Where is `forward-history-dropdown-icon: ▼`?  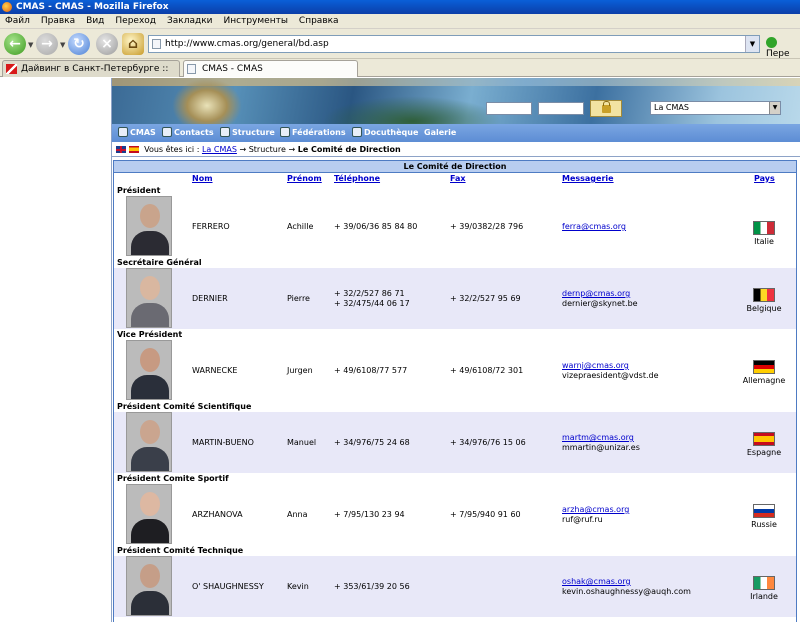
forward-history-dropdown-icon: ▼ is located at coordinates (62, 45).